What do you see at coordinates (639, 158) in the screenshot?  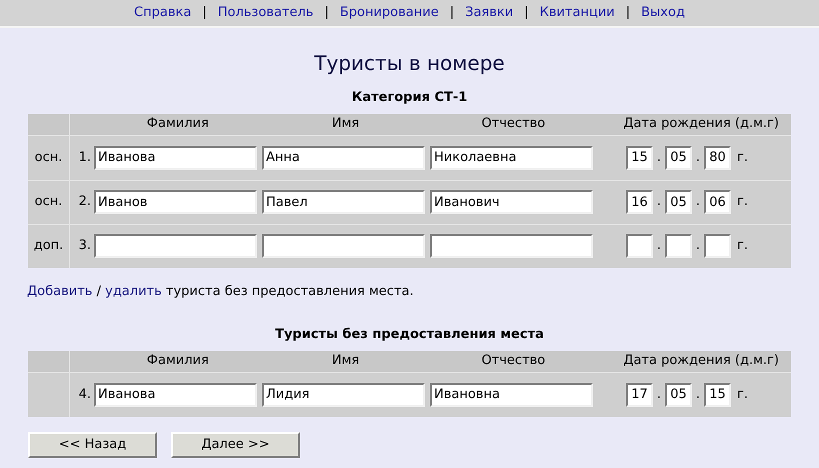 I see `day-field: 15` at bounding box center [639, 158].